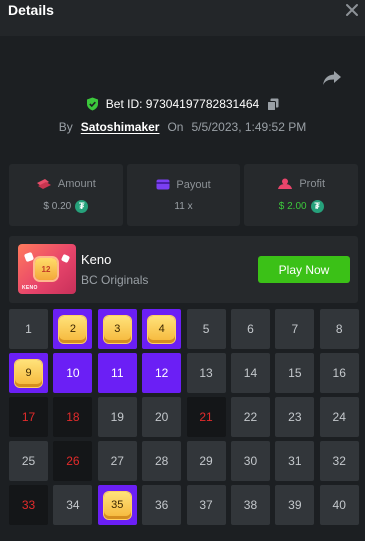 The image size is (365, 541). I want to click on chips-icon, so click(43, 183).